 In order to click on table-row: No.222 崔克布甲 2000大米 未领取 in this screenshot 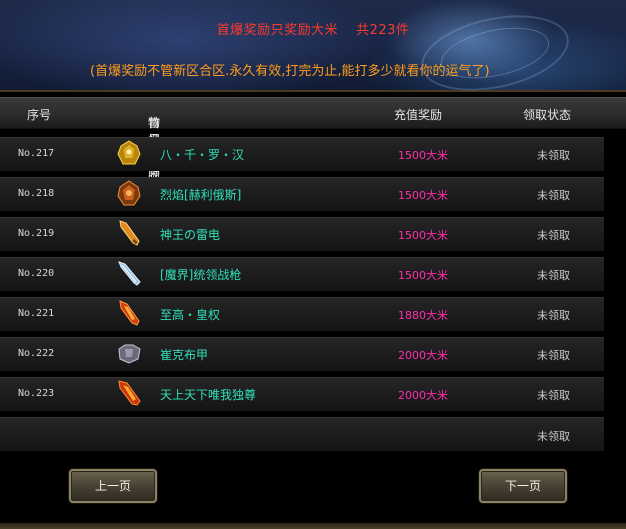, I will do `click(313, 354)`.